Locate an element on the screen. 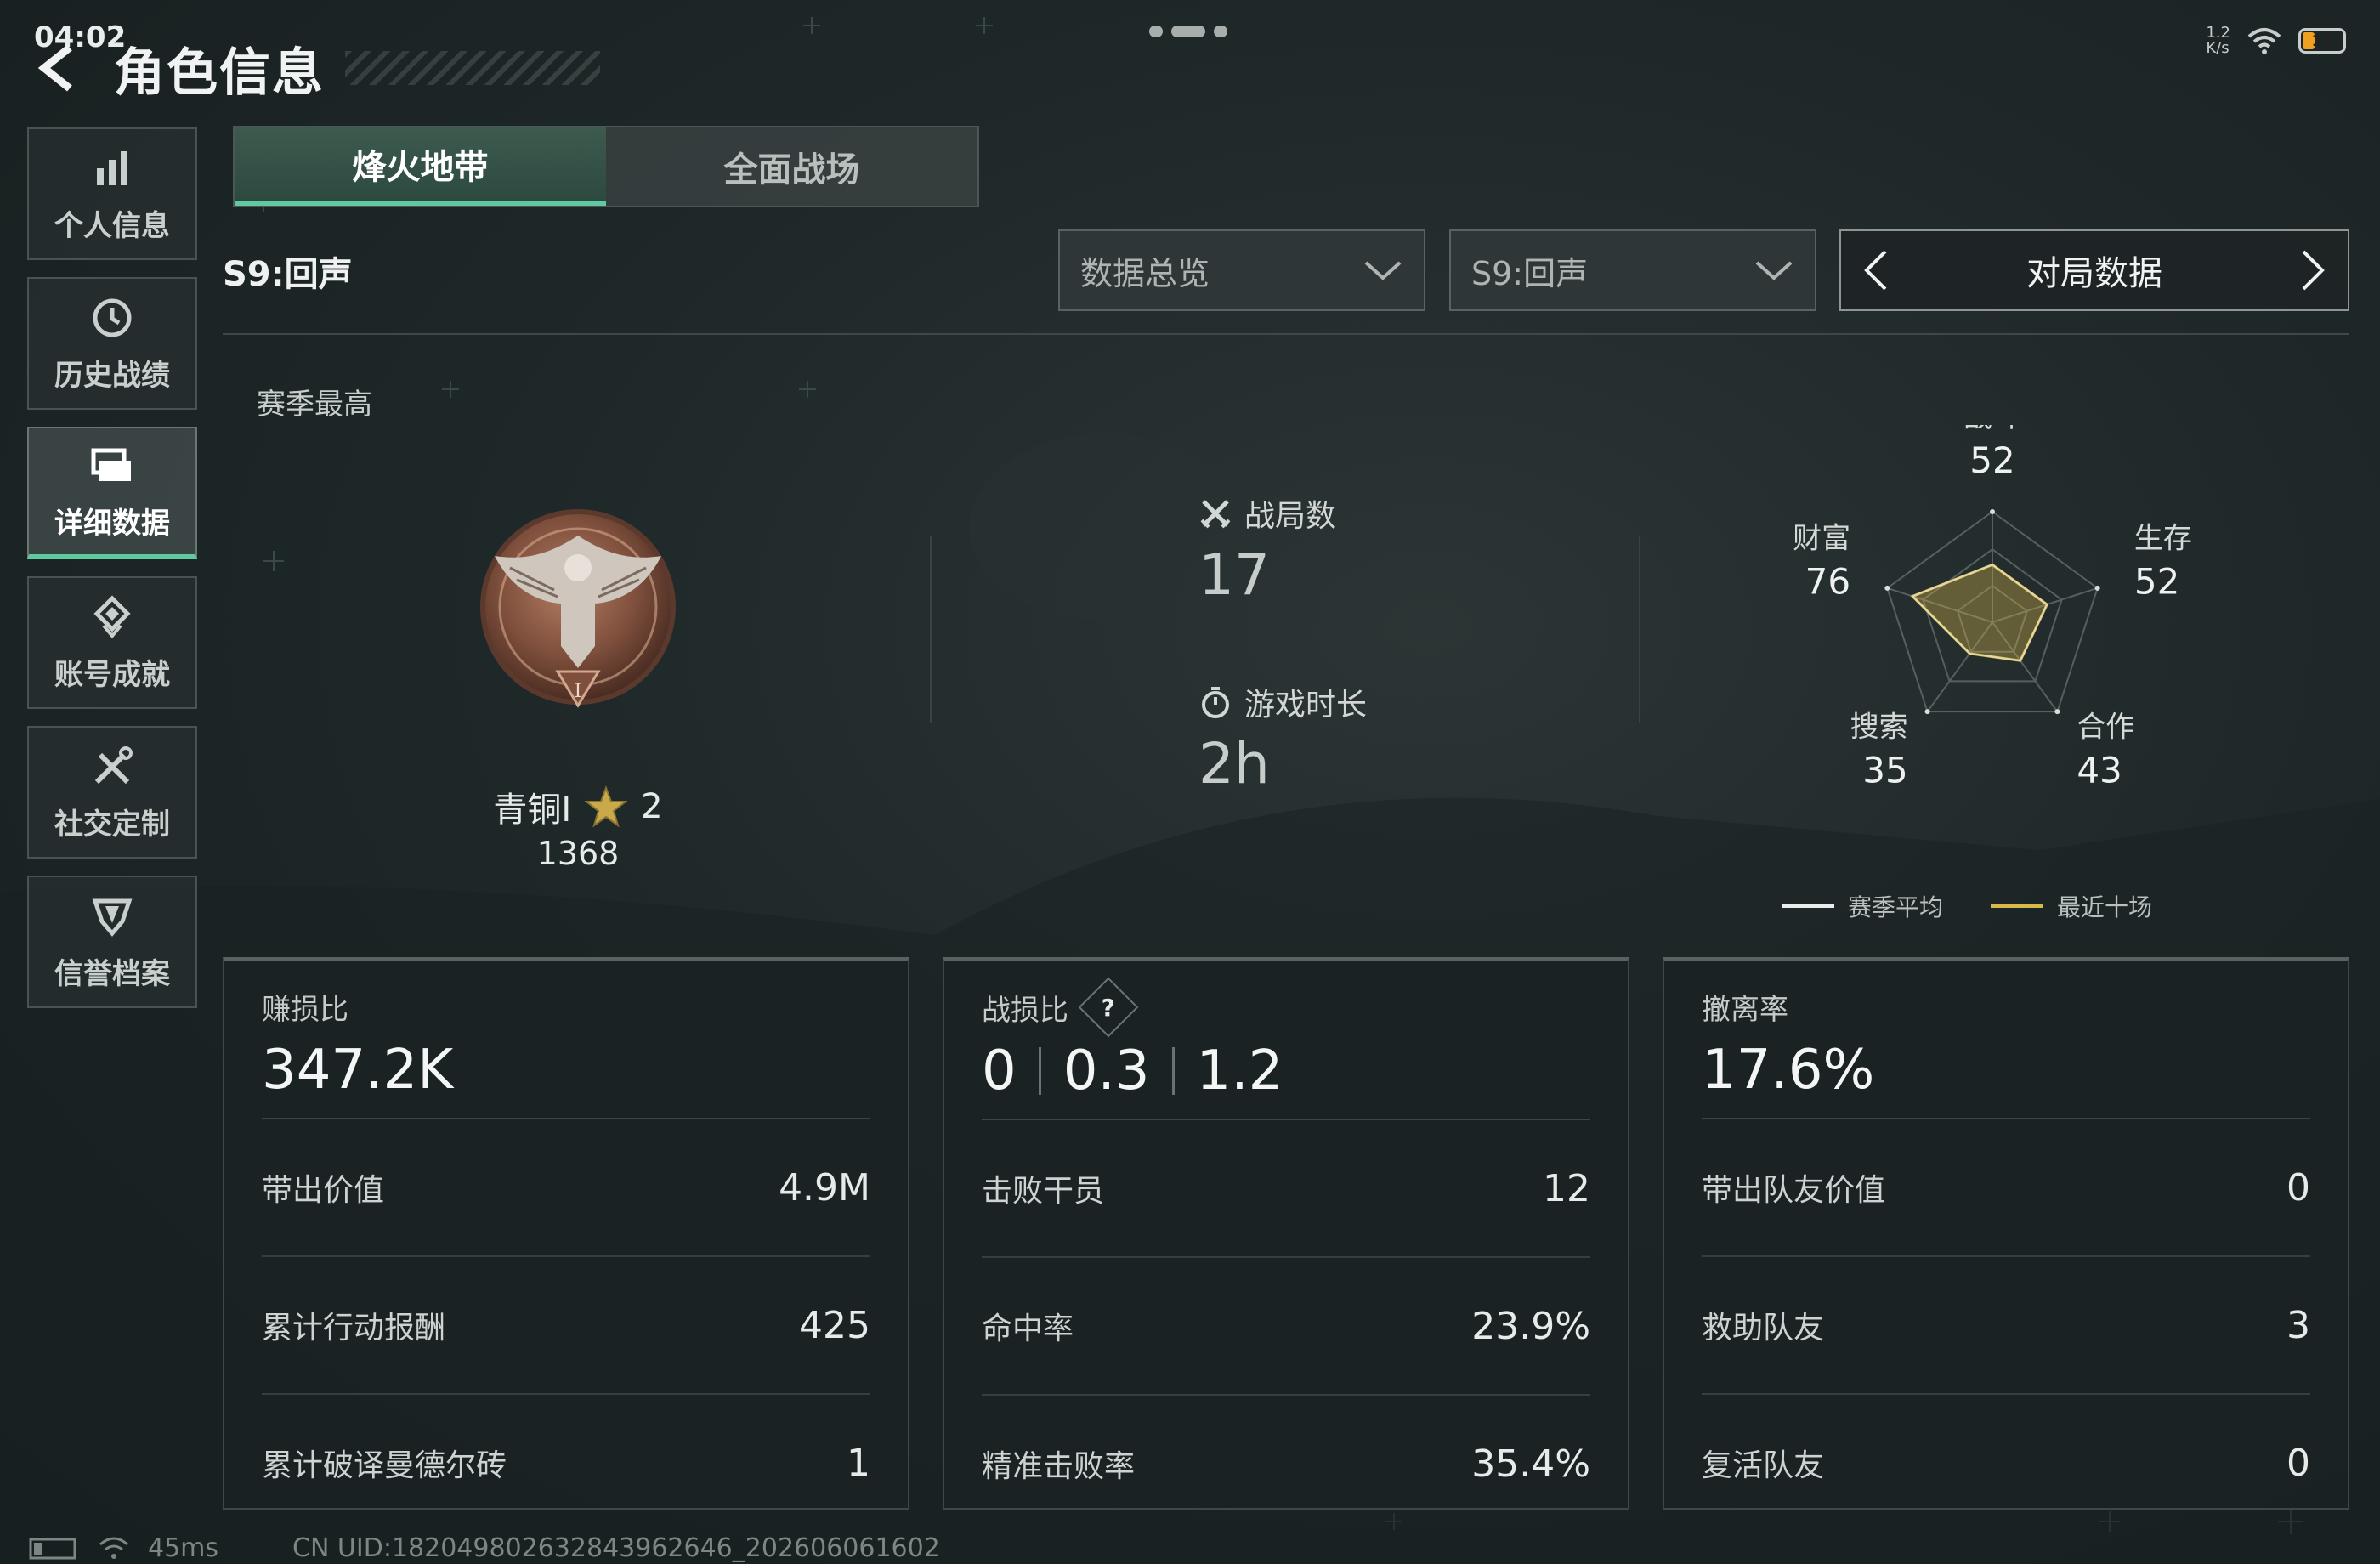 This screenshot has height=1564, width=2380. playtime-value: 2h is located at coordinates (1234, 763).